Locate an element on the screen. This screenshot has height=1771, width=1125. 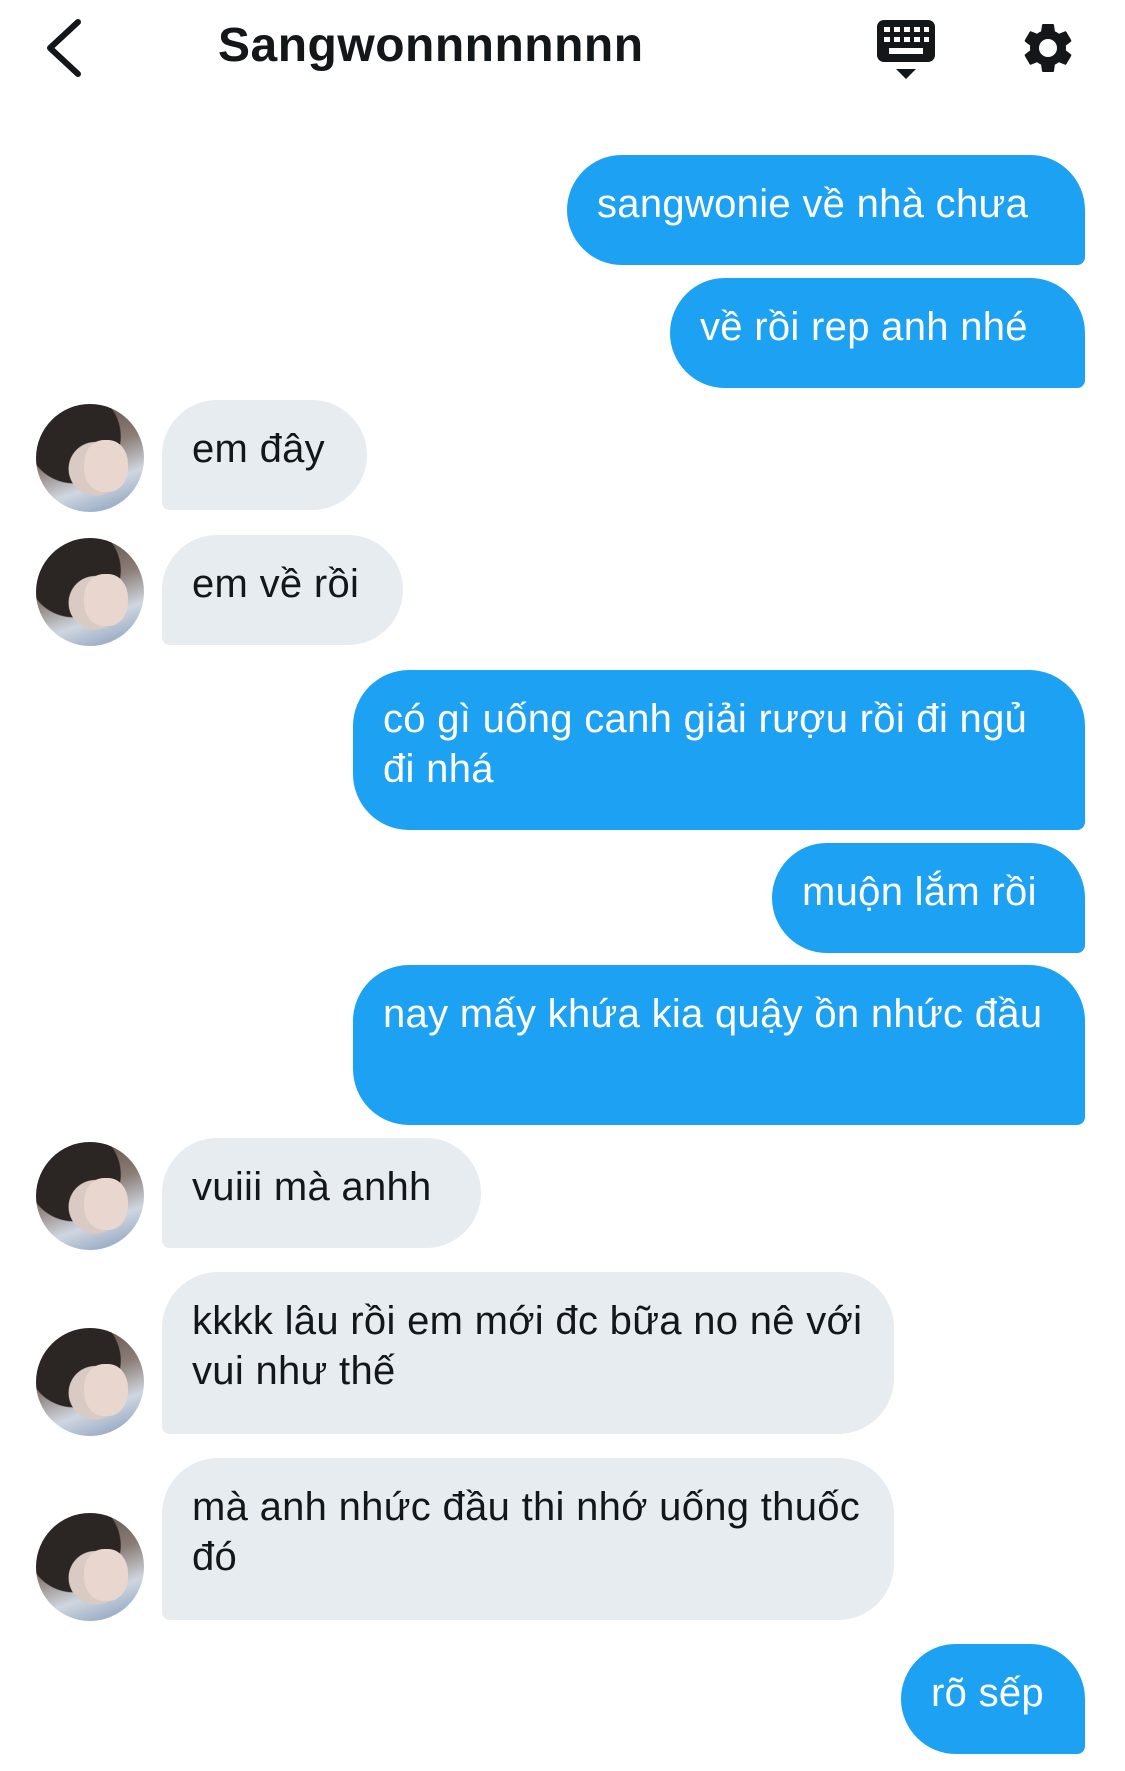
incoming-message: em về rồi is located at coordinates (282, 590).